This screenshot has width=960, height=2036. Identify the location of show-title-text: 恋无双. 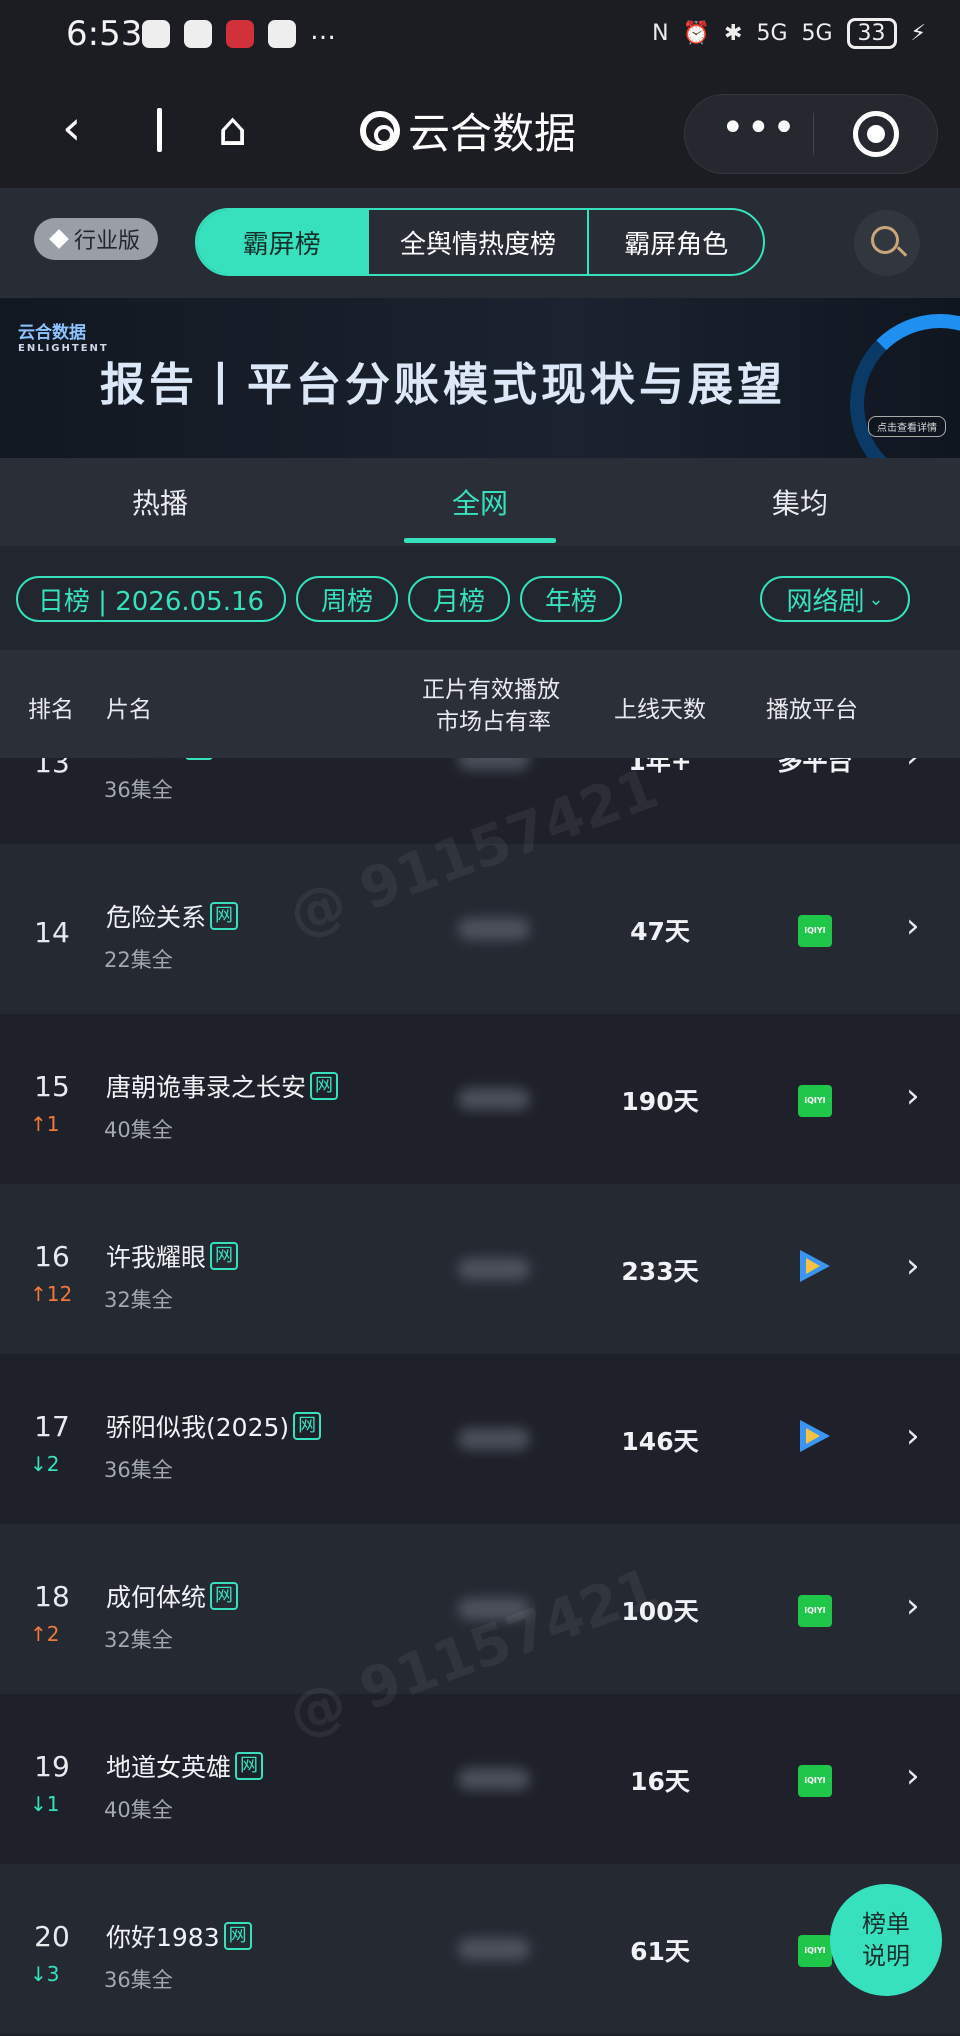
(143, 761).